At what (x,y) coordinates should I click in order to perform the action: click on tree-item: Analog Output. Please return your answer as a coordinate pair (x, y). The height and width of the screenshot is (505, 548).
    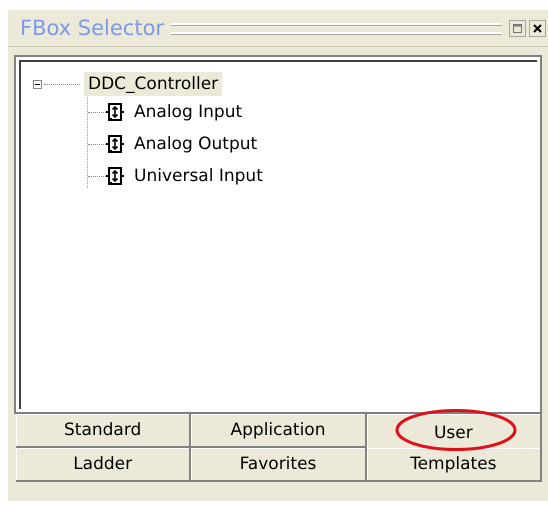
    Looking at the image, I should click on (196, 144).